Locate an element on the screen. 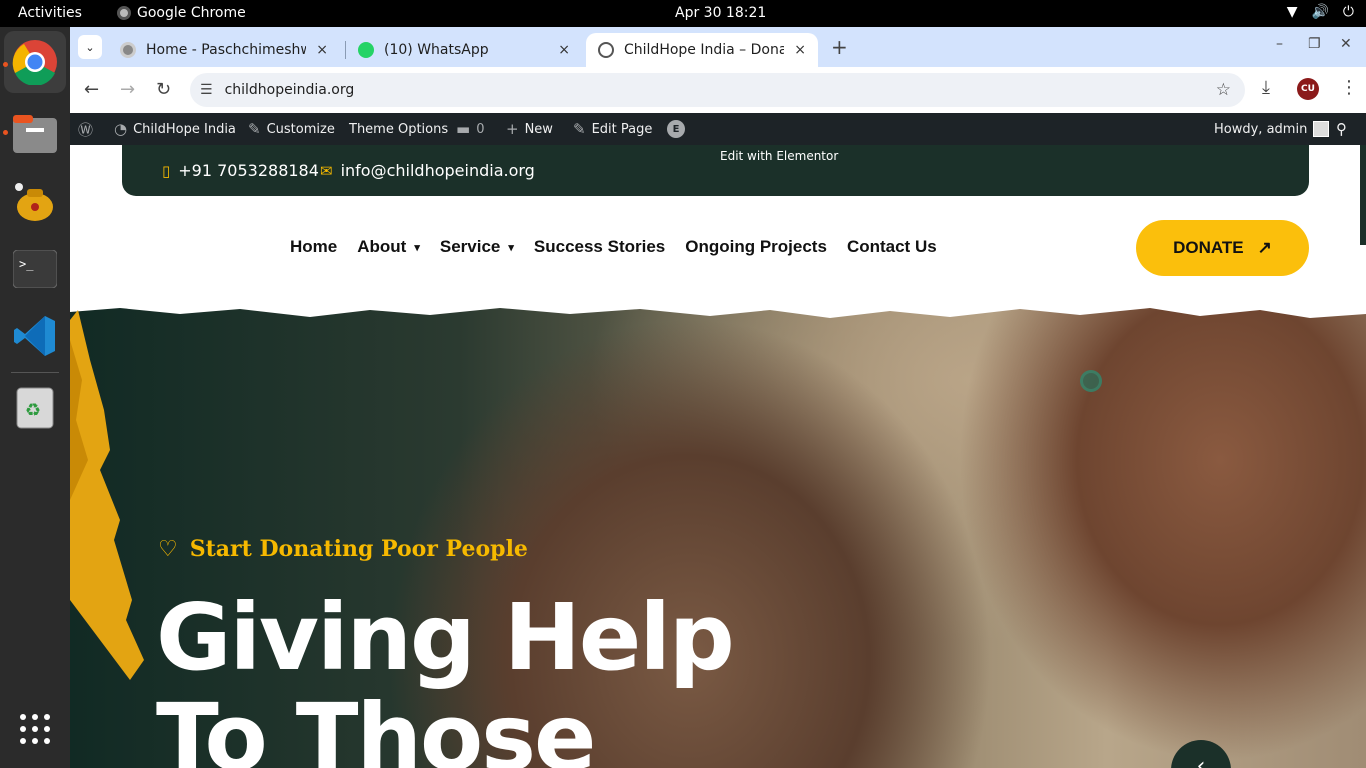 The width and height of the screenshot is (1366, 768). arrow-up-right-icon: ↗ is located at coordinates (1264, 247).